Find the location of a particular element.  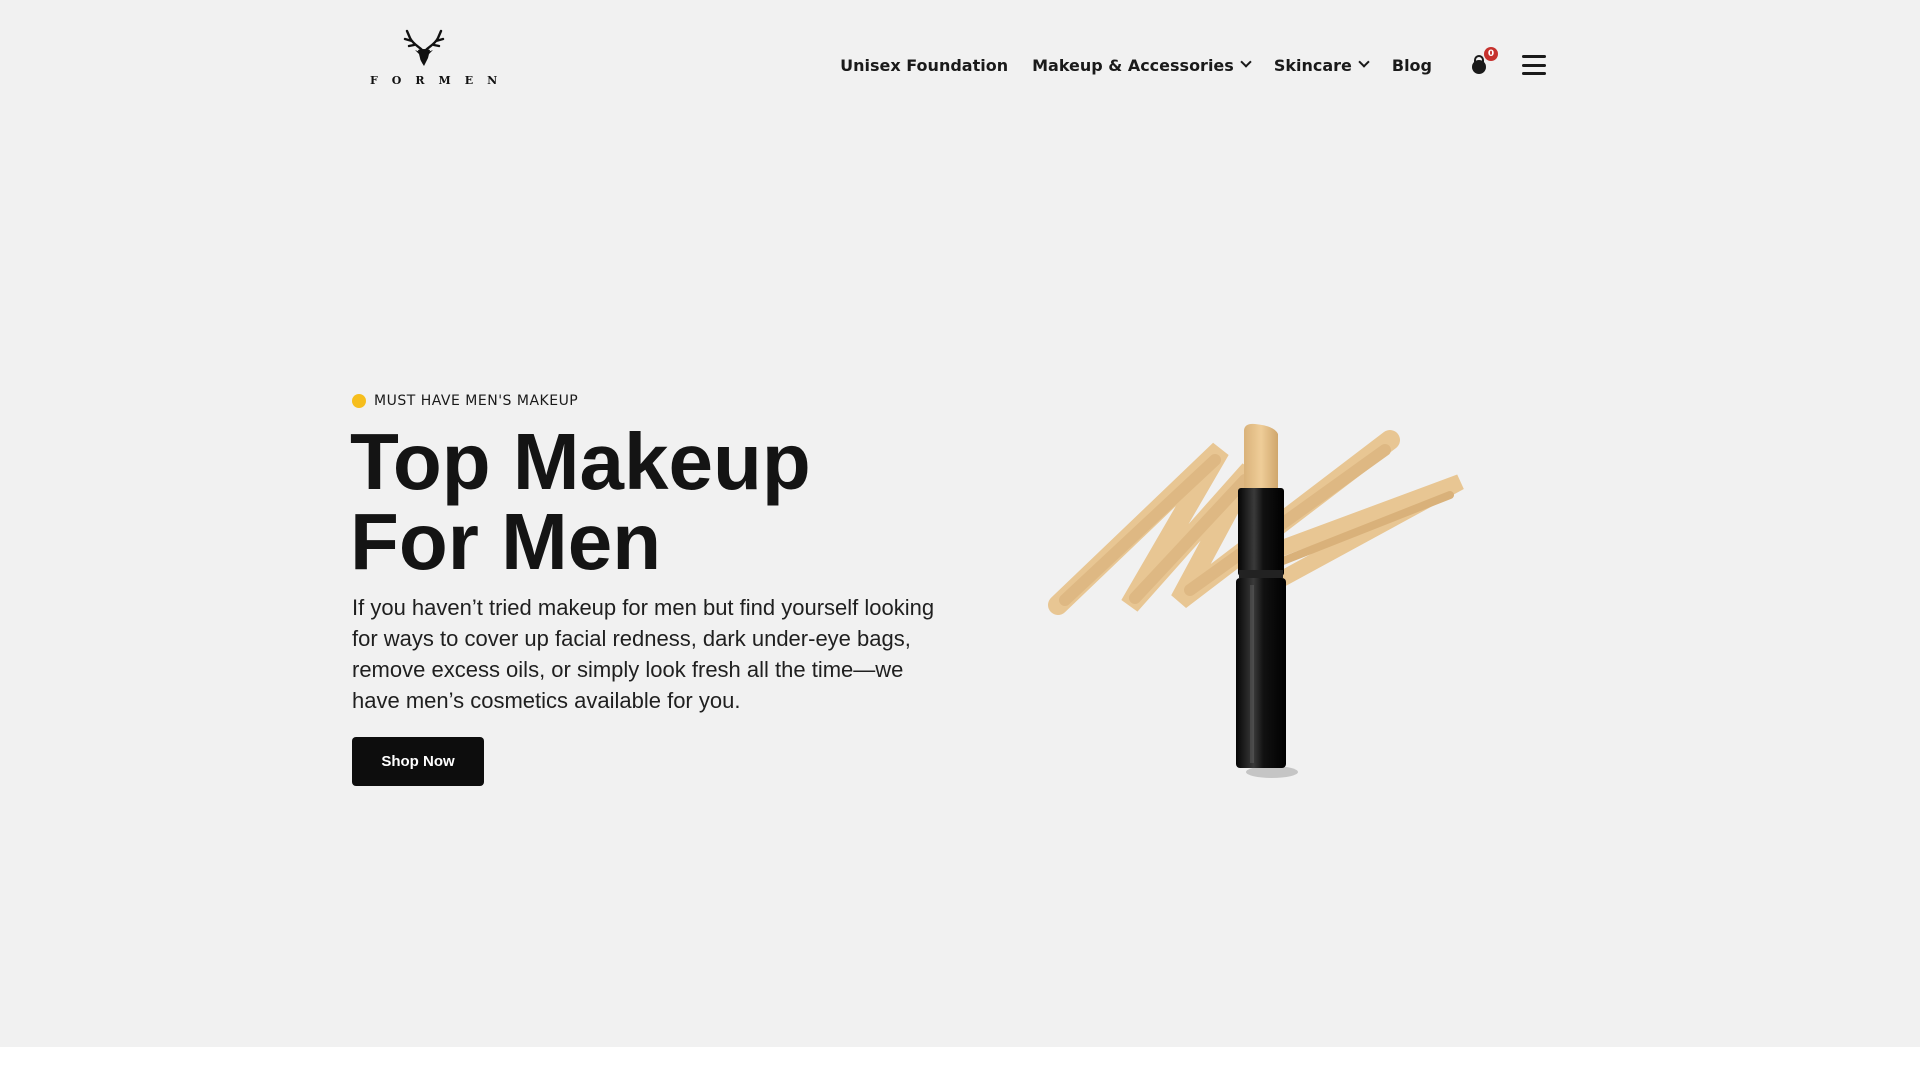

nav-item-makeup-accessories: Makeup & Accessories is located at coordinates (1142, 65).